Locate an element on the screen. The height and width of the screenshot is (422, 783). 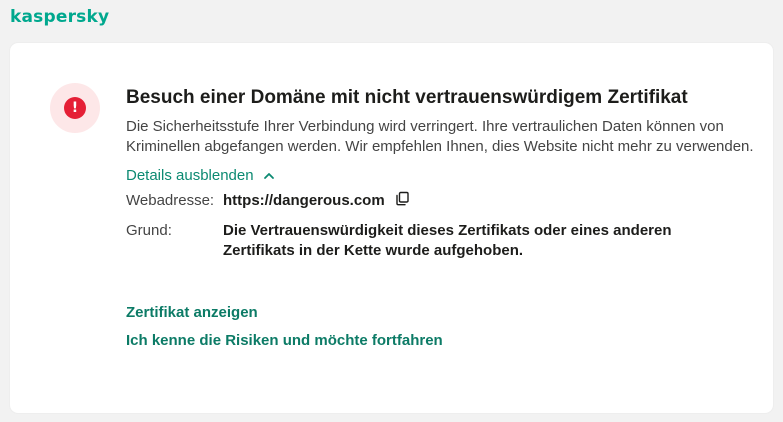
url-row: Webadresse: https://dangerous.com is located at coordinates (446, 201).